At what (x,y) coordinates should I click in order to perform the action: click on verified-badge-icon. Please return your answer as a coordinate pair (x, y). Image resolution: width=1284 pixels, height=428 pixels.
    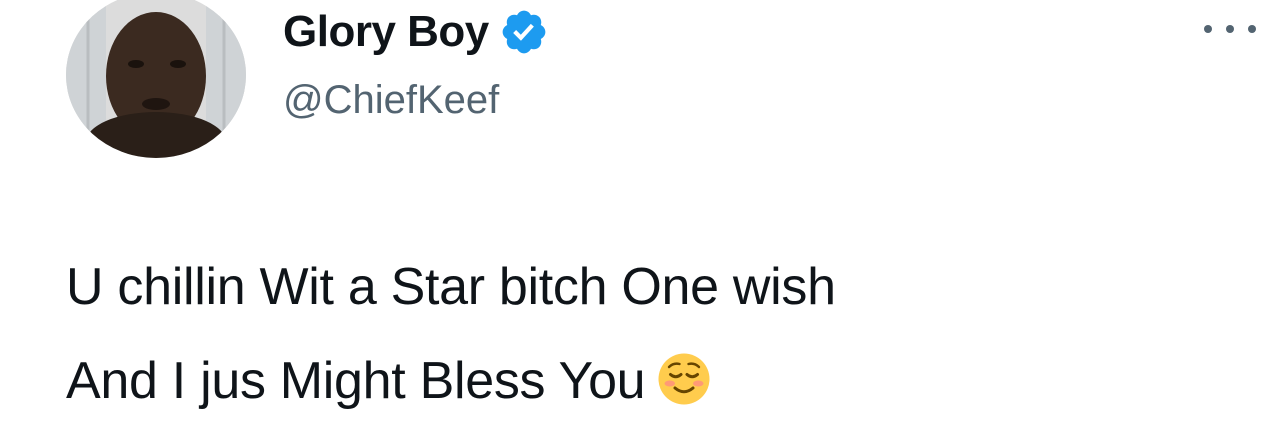
    Looking at the image, I should click on (524, 32).